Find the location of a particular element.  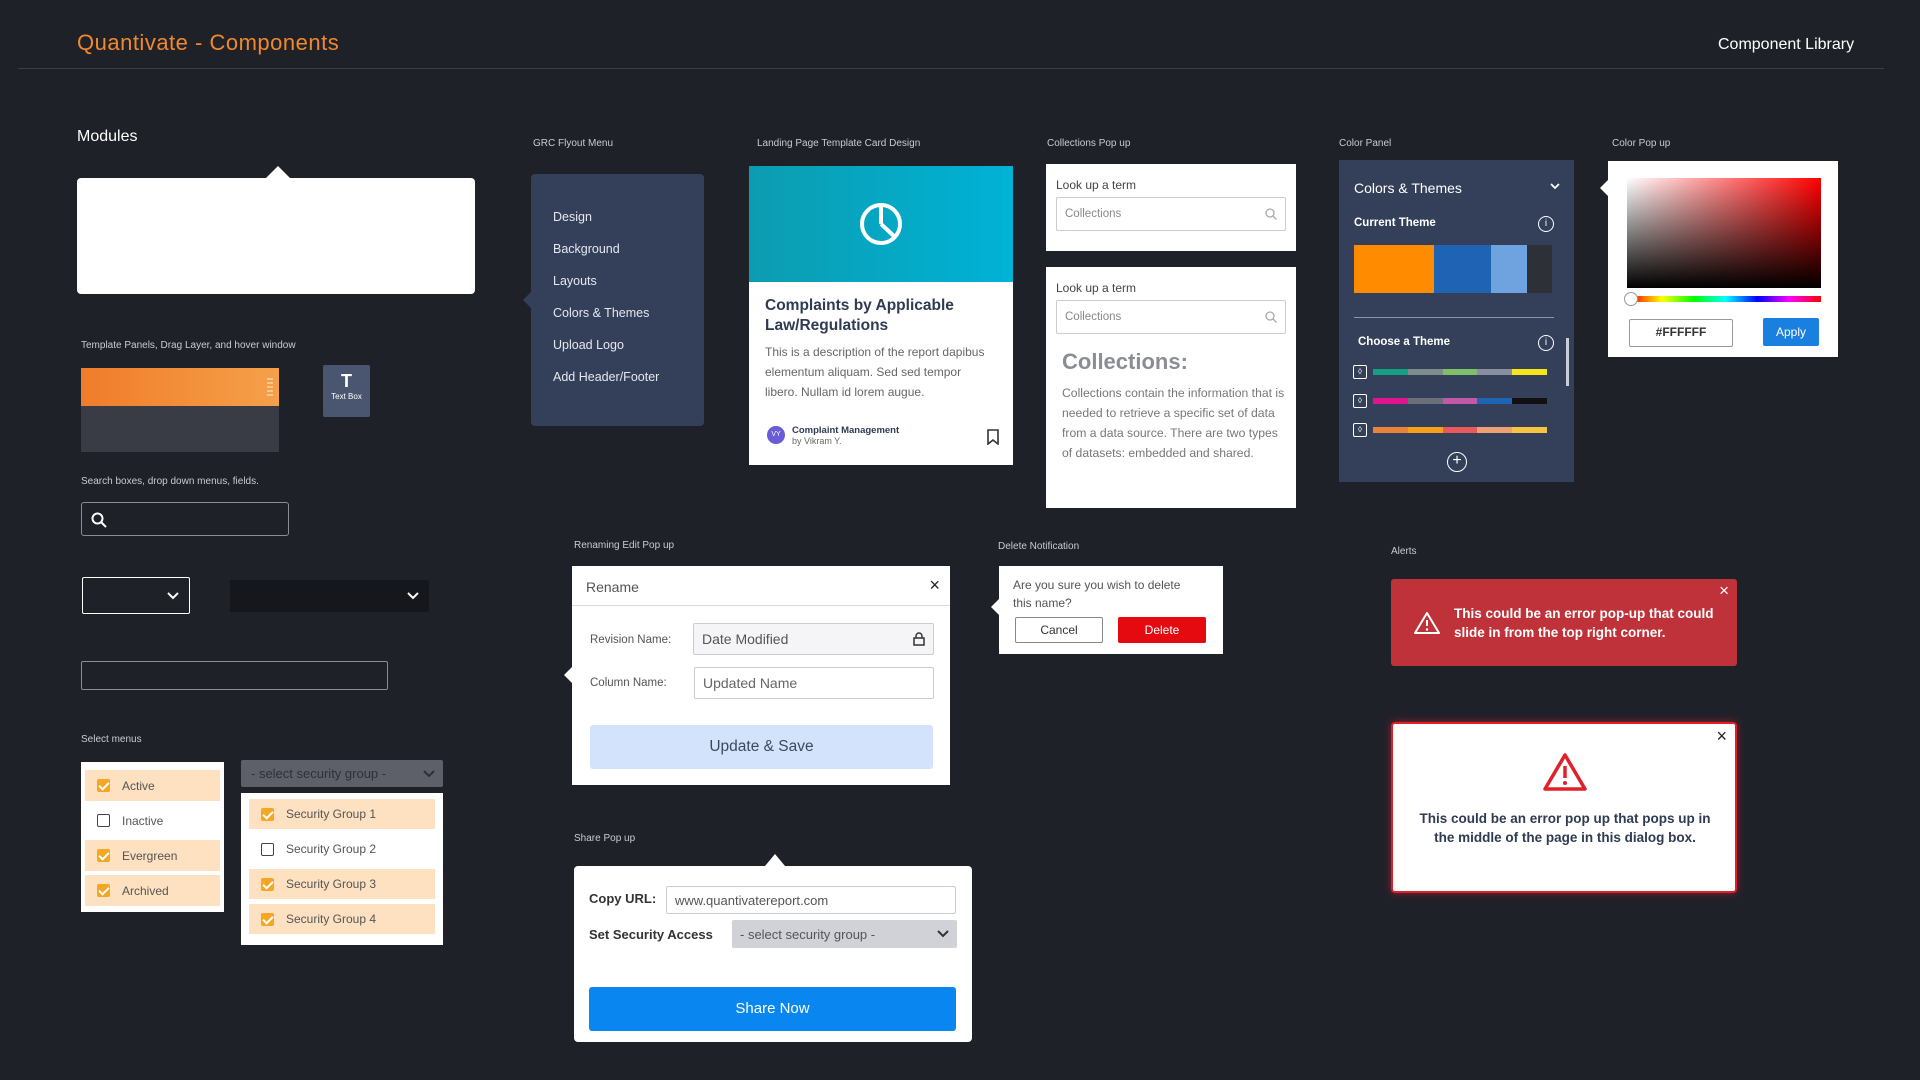

rename-header: Rename × is located at coordinates (761, 586).